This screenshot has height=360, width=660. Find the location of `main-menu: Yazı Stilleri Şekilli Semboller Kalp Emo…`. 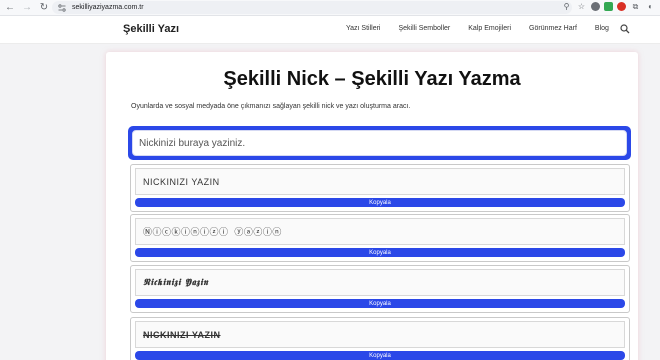

main-menu: Yazı Stilleri Şekilli Semboller Kalp Emo… is located at coordinates (477, 28).